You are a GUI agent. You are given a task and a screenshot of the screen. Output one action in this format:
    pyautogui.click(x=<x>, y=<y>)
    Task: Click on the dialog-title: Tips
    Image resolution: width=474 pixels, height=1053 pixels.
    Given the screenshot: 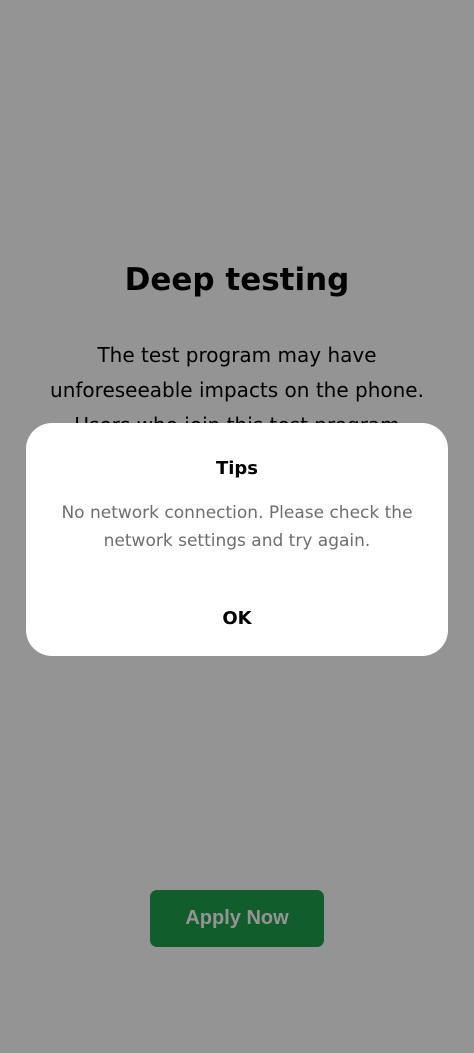 What is the action you would take?
    pyautogui.click(x=237, y=468)
    